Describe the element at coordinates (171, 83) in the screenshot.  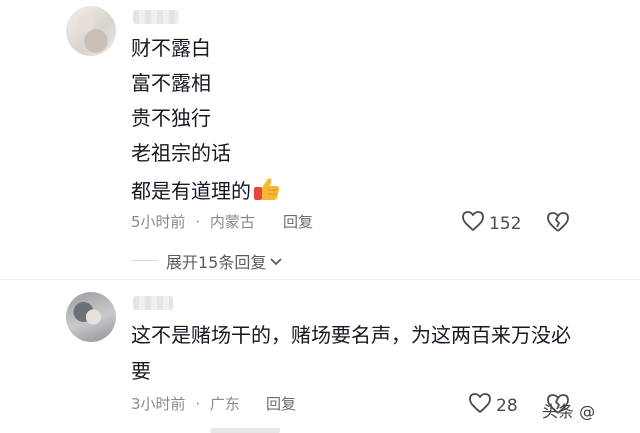
I see `comment-text-line: 富不露相` at that location.